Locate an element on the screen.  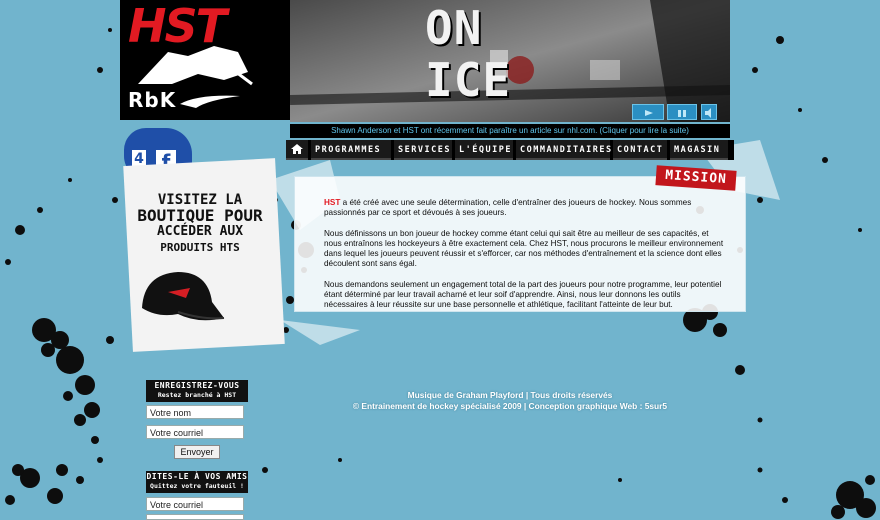
friend-email-field: Votre courriel is located at coordinates (195, 504).